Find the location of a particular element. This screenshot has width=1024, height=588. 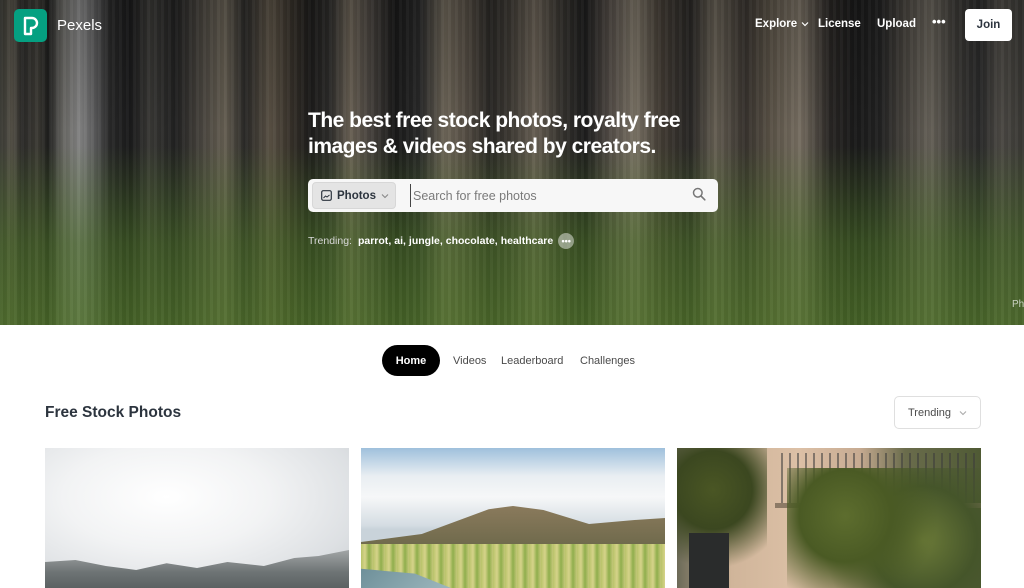

search-input is located at coordinates (545, 195).